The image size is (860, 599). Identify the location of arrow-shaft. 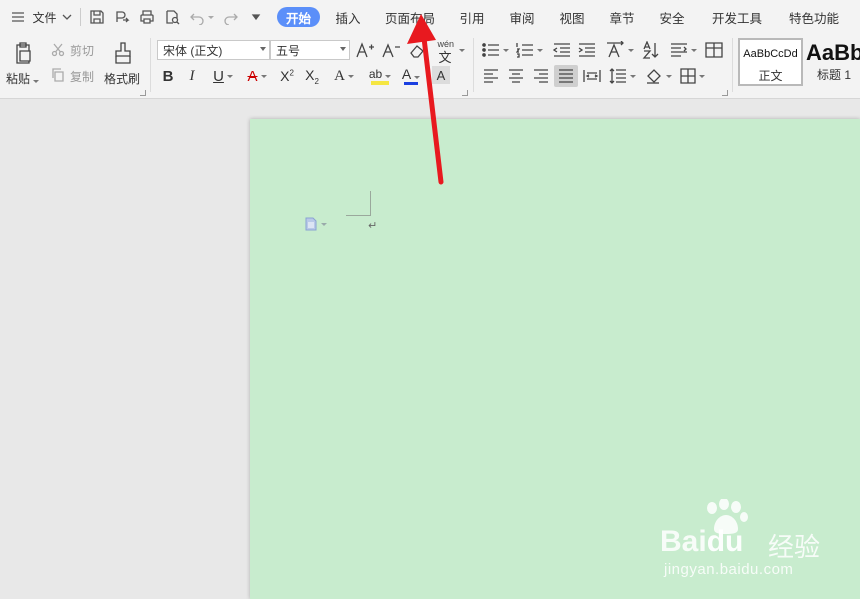
(432, 110).